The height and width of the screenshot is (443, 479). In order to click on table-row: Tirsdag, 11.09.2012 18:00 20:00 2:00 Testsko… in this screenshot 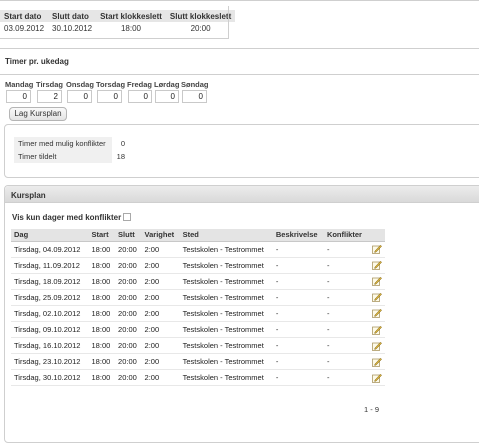, I will do `click(198, 265)`.